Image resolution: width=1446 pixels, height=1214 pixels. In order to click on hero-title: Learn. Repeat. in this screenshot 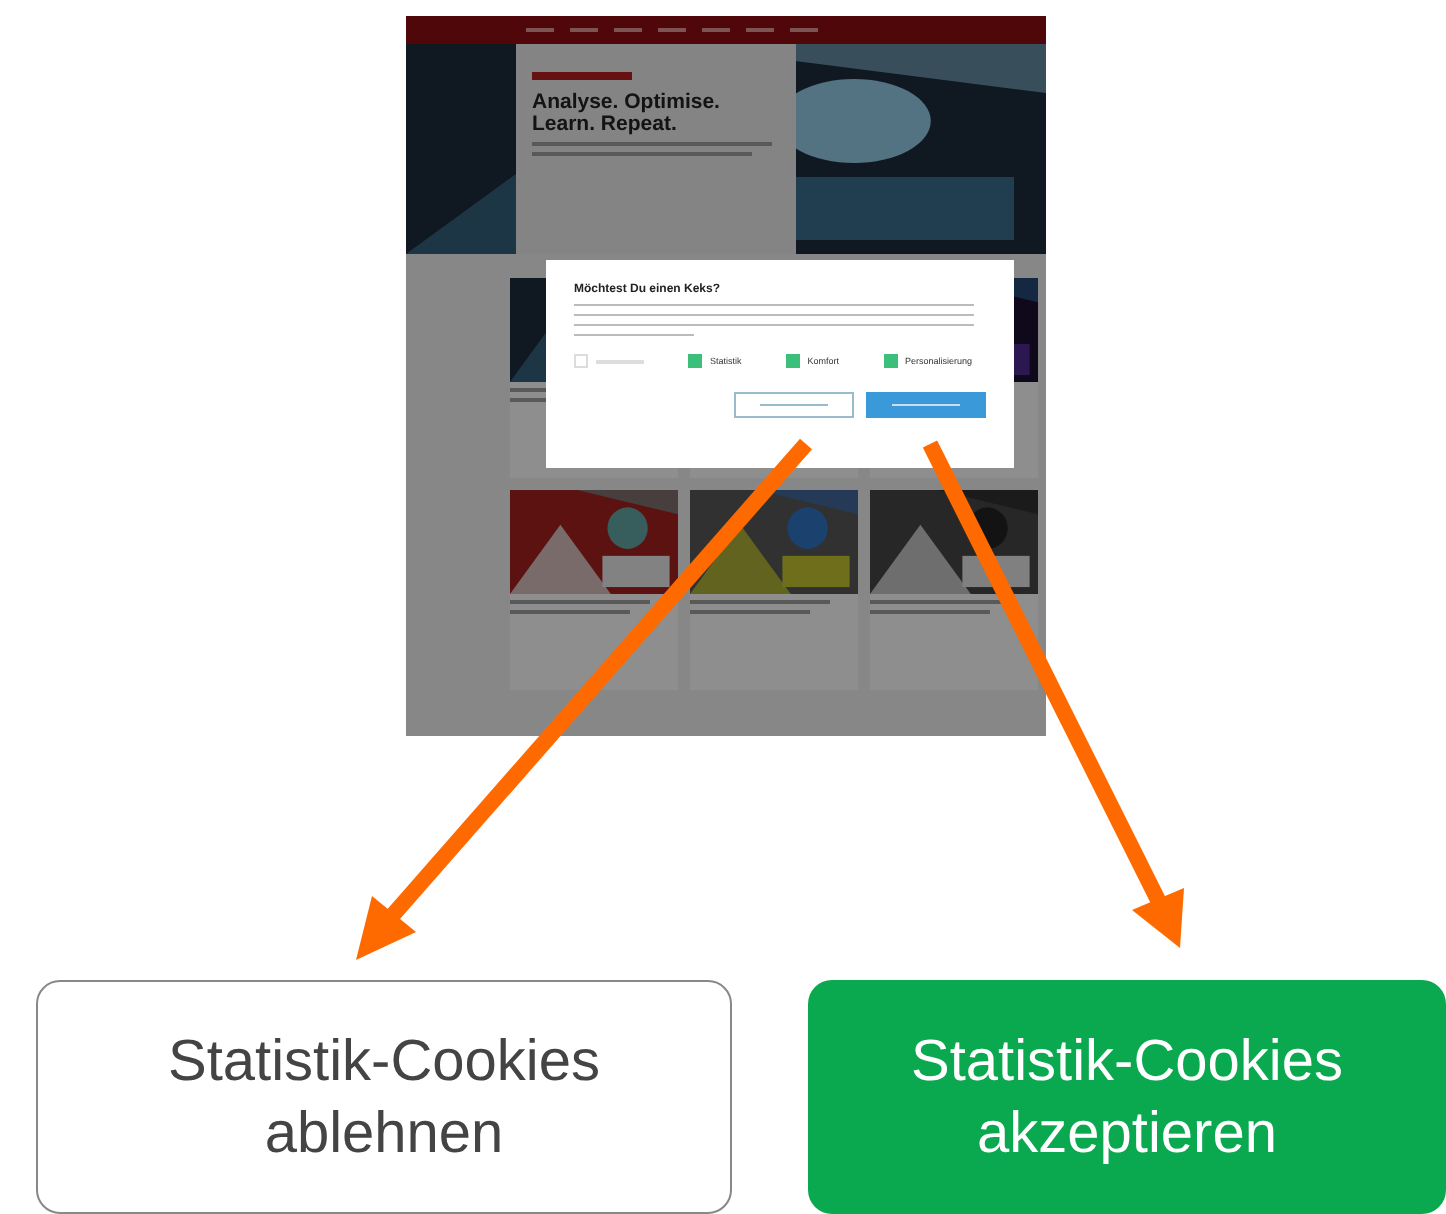, I will do `click(604, 125)`.